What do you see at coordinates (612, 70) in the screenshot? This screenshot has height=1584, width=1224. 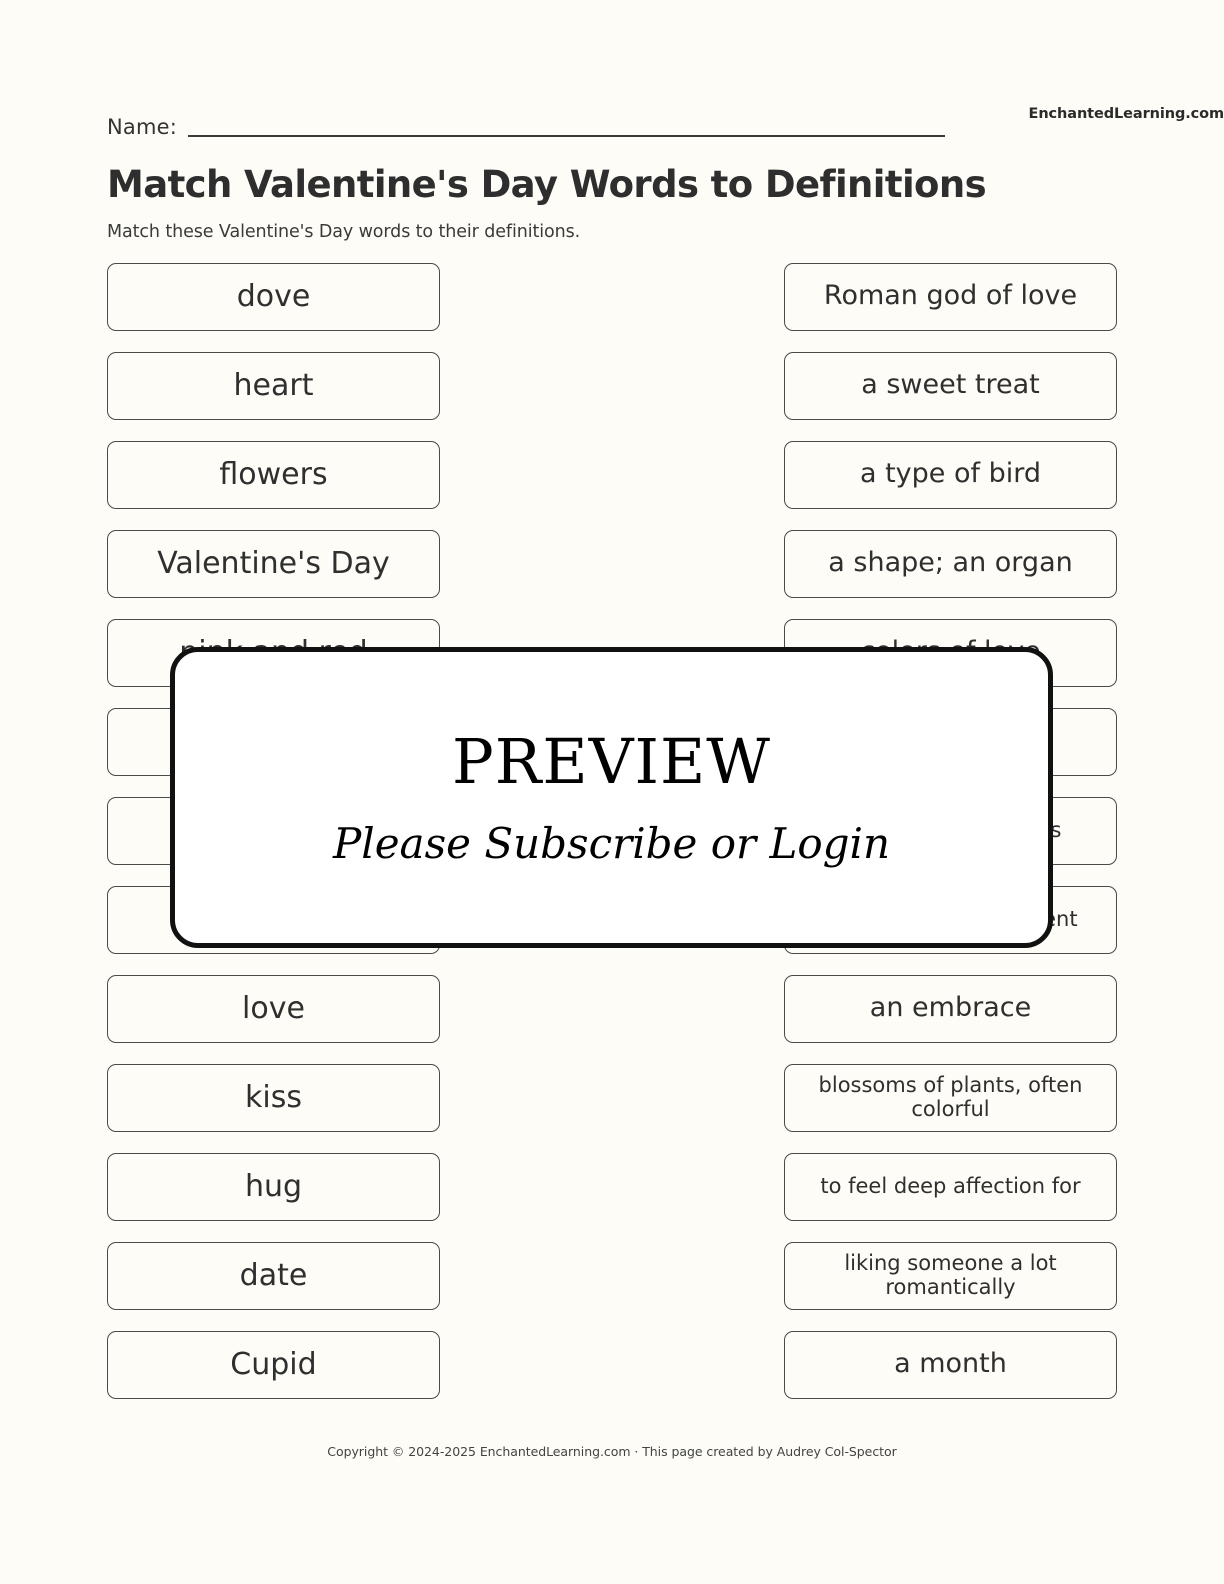 I see `header: Name:` at bounding box center [612, 70].